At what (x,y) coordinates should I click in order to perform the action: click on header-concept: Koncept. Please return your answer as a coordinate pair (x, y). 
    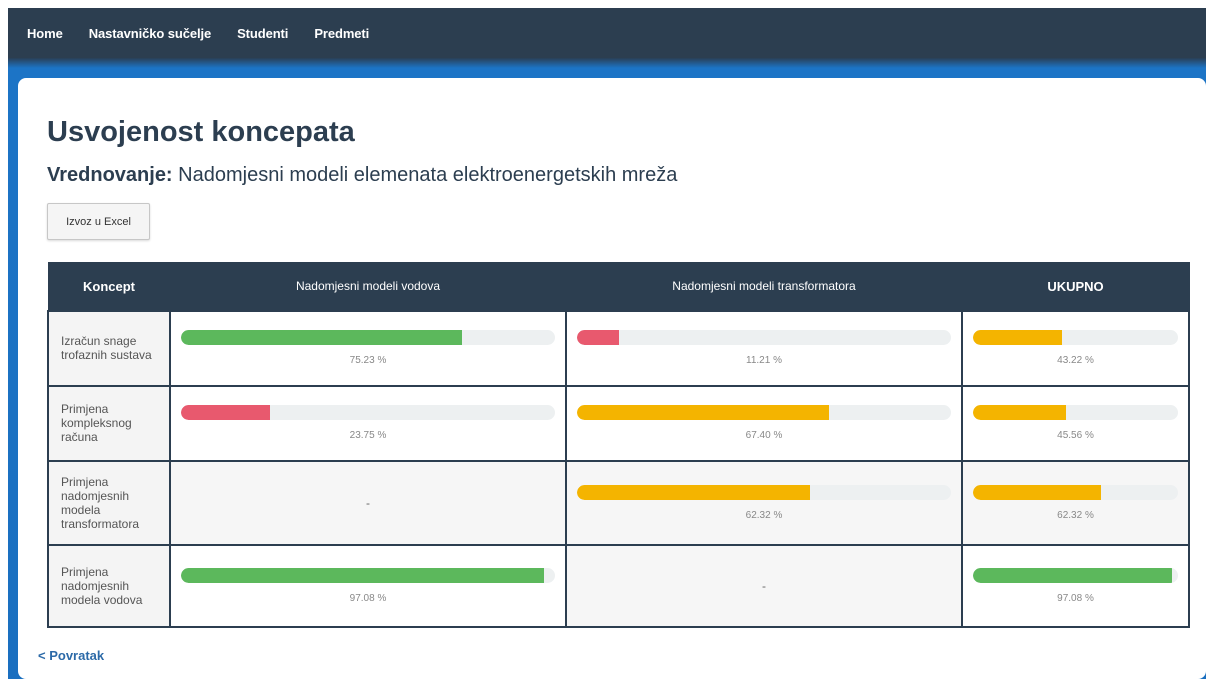
    Looking at the image, I should click on (109, 286).